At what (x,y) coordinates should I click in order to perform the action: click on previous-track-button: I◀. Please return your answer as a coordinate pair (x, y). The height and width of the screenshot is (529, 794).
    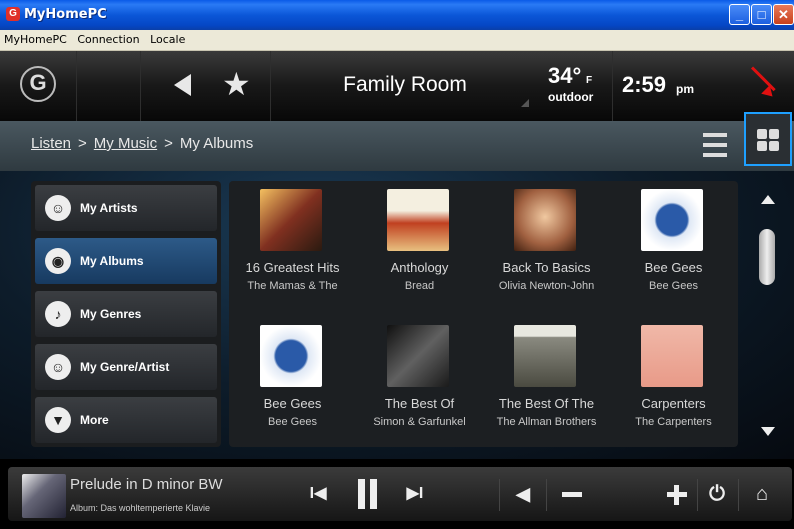
    Looking at the image, I should click on (318, 494).